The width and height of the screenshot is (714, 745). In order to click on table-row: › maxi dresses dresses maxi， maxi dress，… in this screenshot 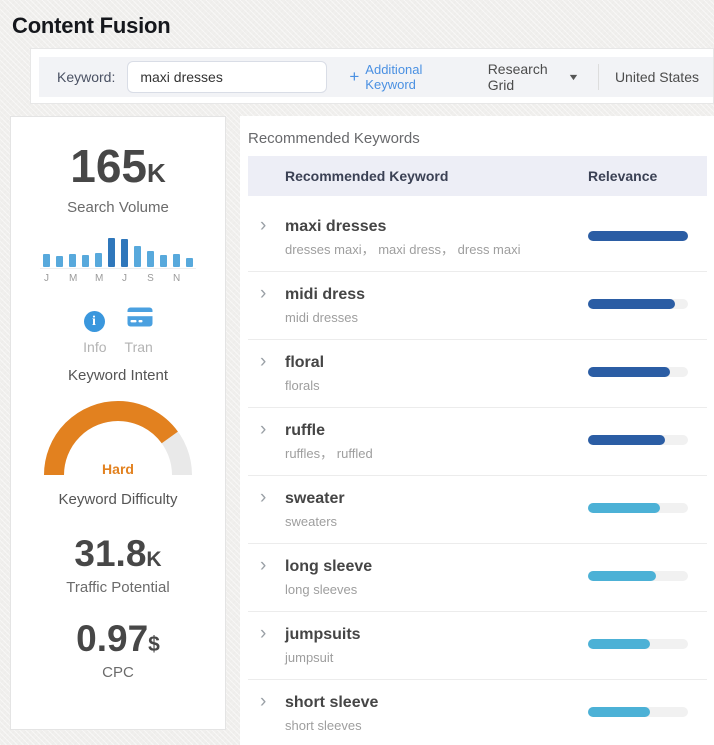, I will do `click(477, 238)`.